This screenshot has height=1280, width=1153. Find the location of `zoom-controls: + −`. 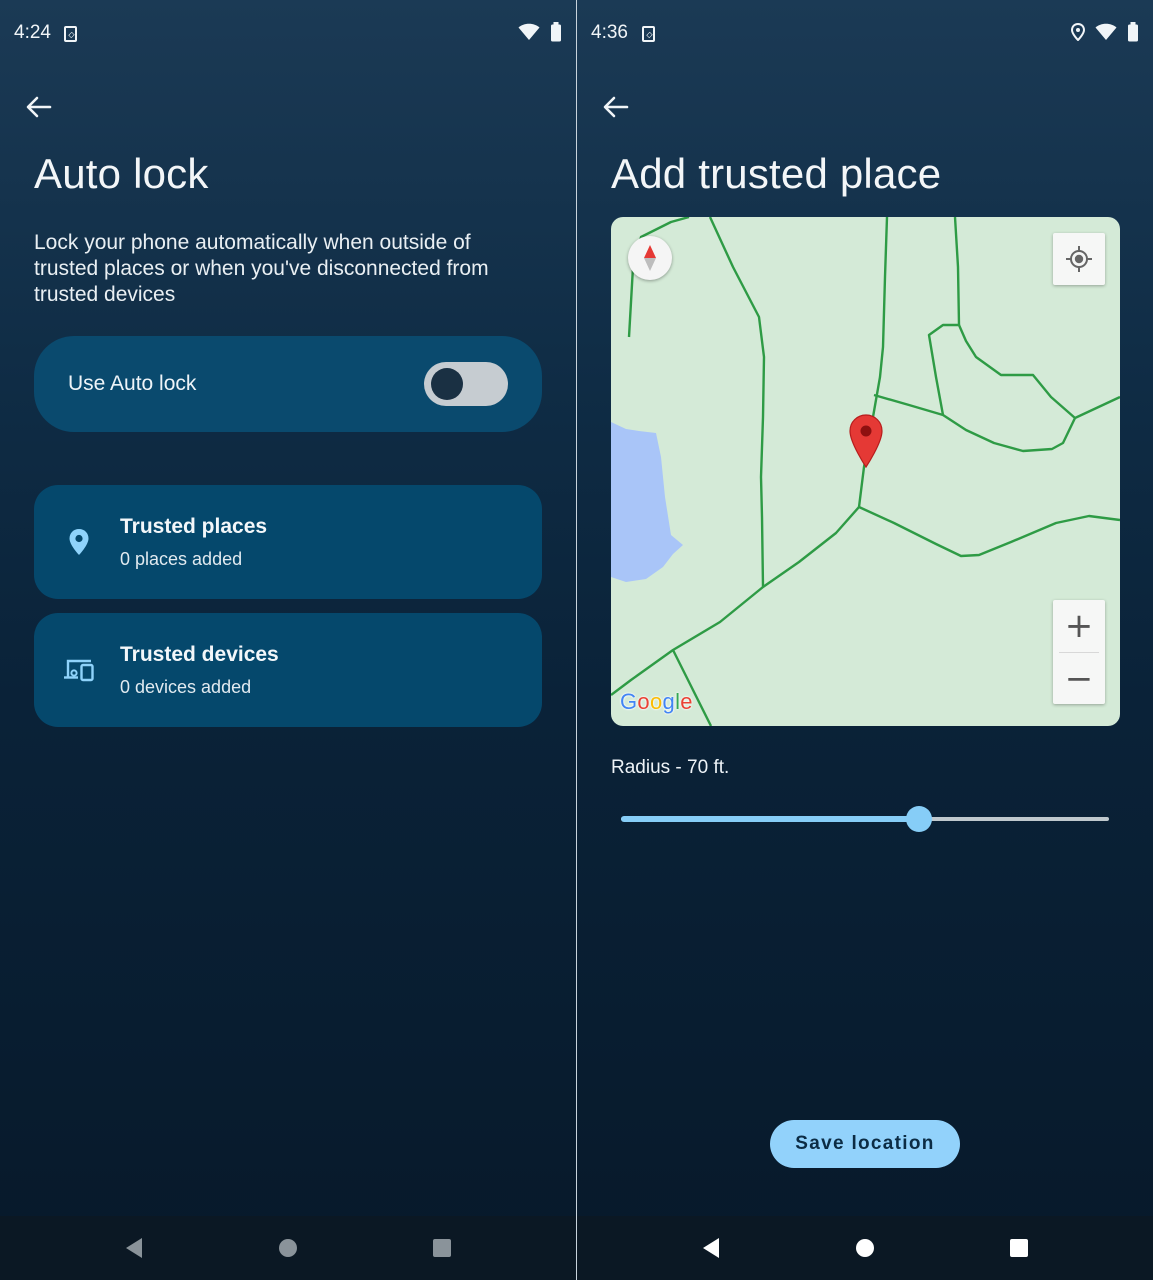

zoom-controls: + − is located at coordinates (1079, 652).